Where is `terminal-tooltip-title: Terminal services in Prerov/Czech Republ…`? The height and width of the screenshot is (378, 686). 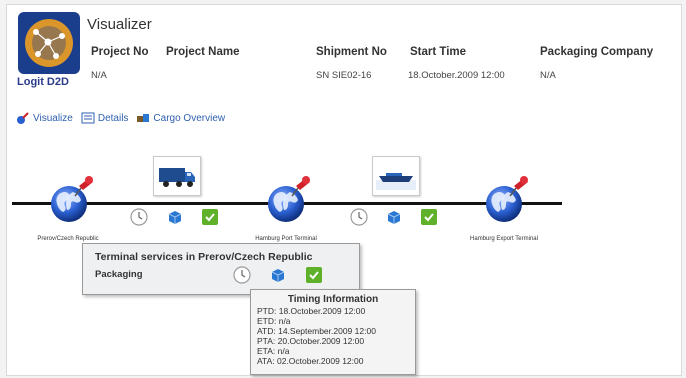
terminal-tooltip-title: Terminal services in Prerov/Czech Republ… is located at coordinates (204, 257).